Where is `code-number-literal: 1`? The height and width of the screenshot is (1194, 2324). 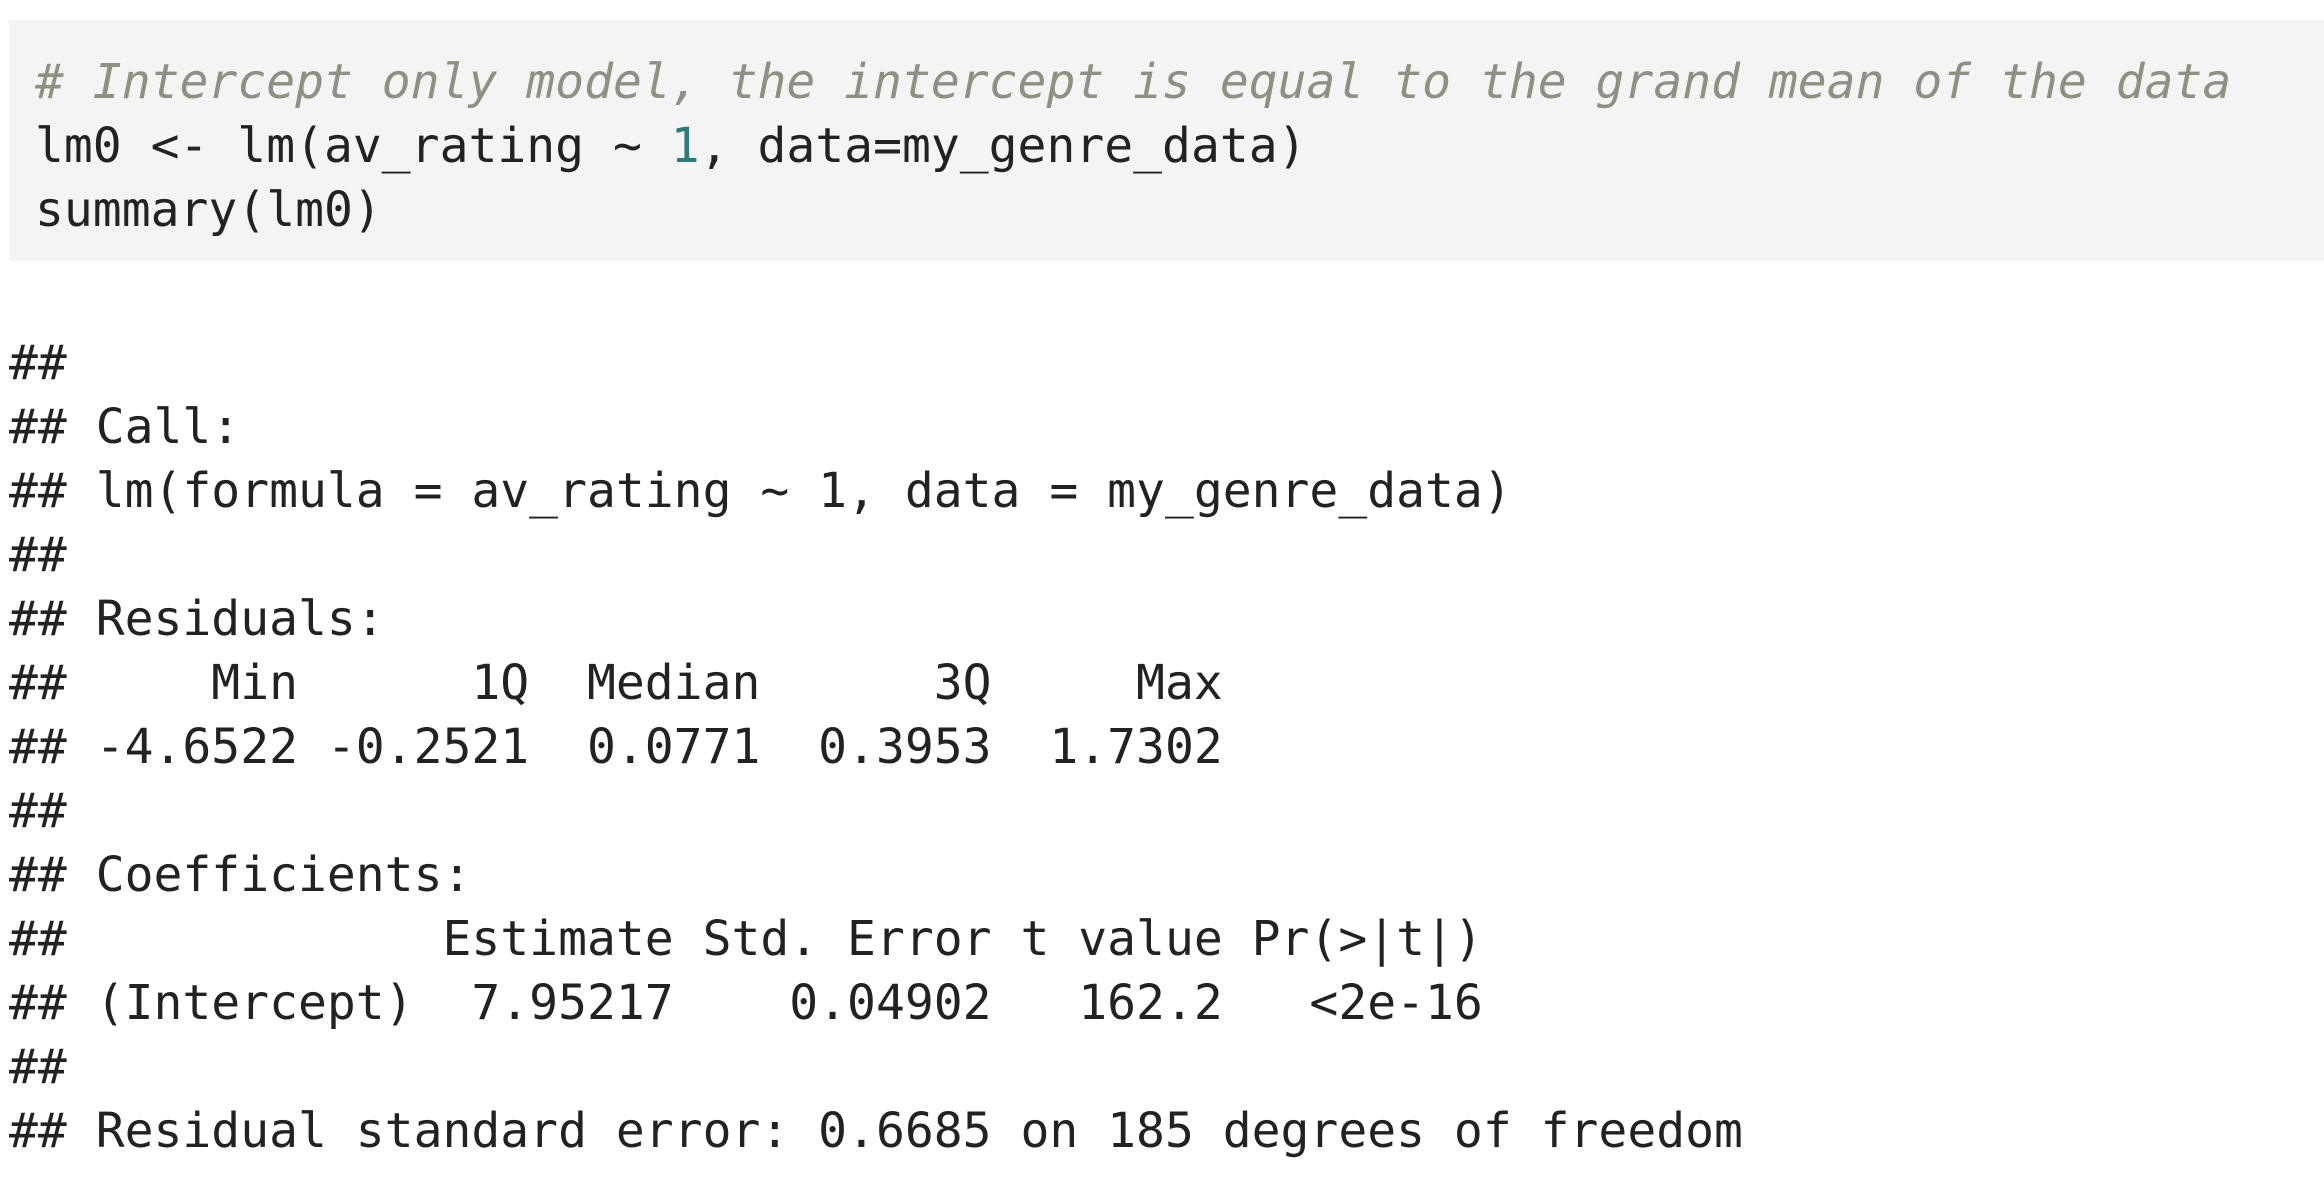
code-number-literal: 1 is located at coordinates (685, 146).